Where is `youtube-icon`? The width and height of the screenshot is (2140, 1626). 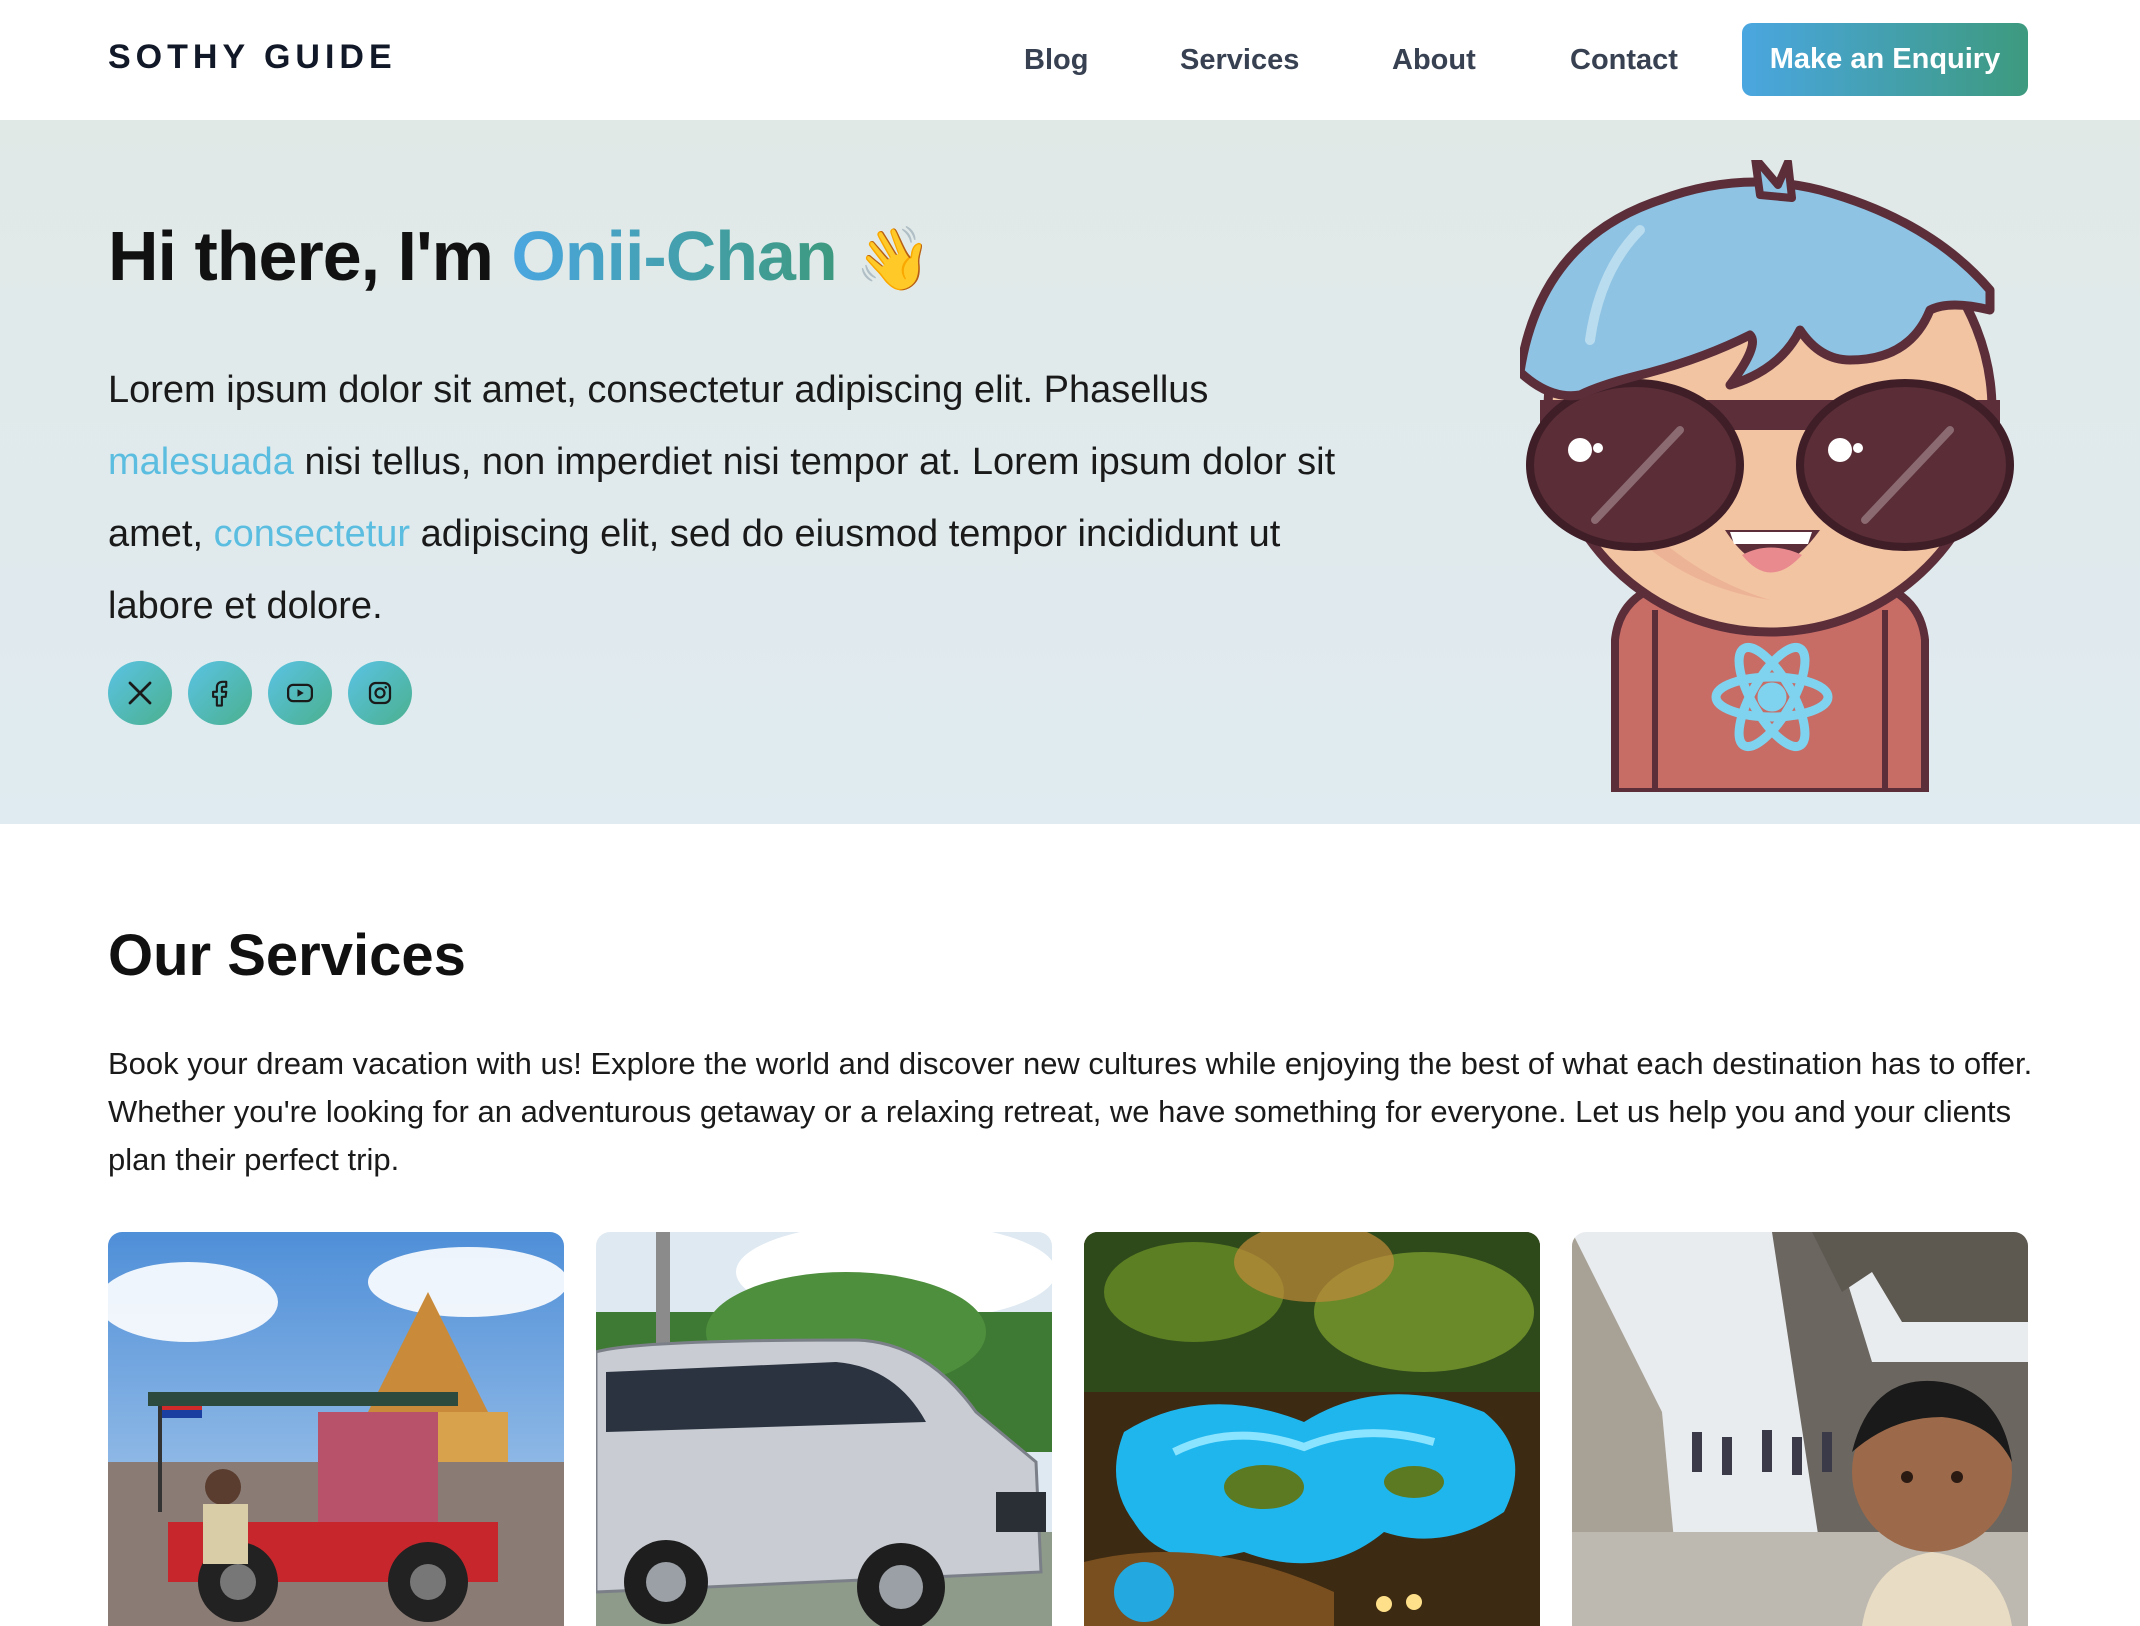
youtube-icon is located at coordinates (300, 693).